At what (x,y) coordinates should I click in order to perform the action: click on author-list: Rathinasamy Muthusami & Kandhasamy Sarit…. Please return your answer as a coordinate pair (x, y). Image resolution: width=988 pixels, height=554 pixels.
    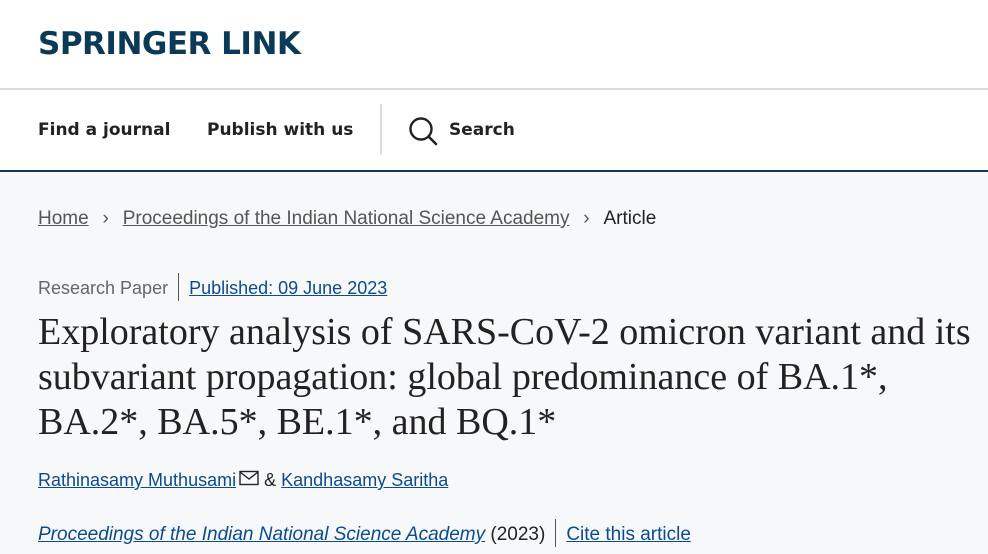
    Looking at the image, I should click on (243, 480).